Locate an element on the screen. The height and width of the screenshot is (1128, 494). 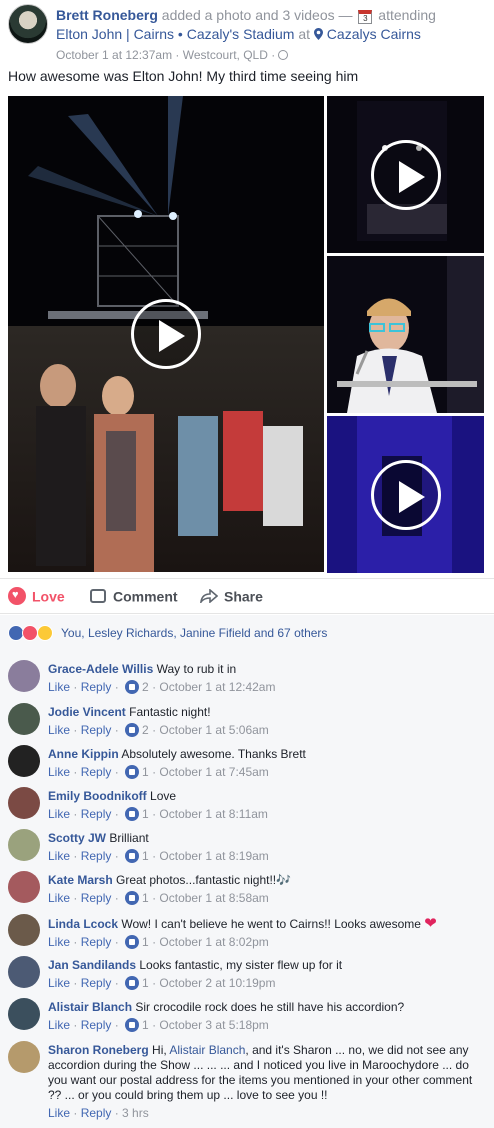
commenter-name: Anne Kippin is located at coordinates (83, 754).